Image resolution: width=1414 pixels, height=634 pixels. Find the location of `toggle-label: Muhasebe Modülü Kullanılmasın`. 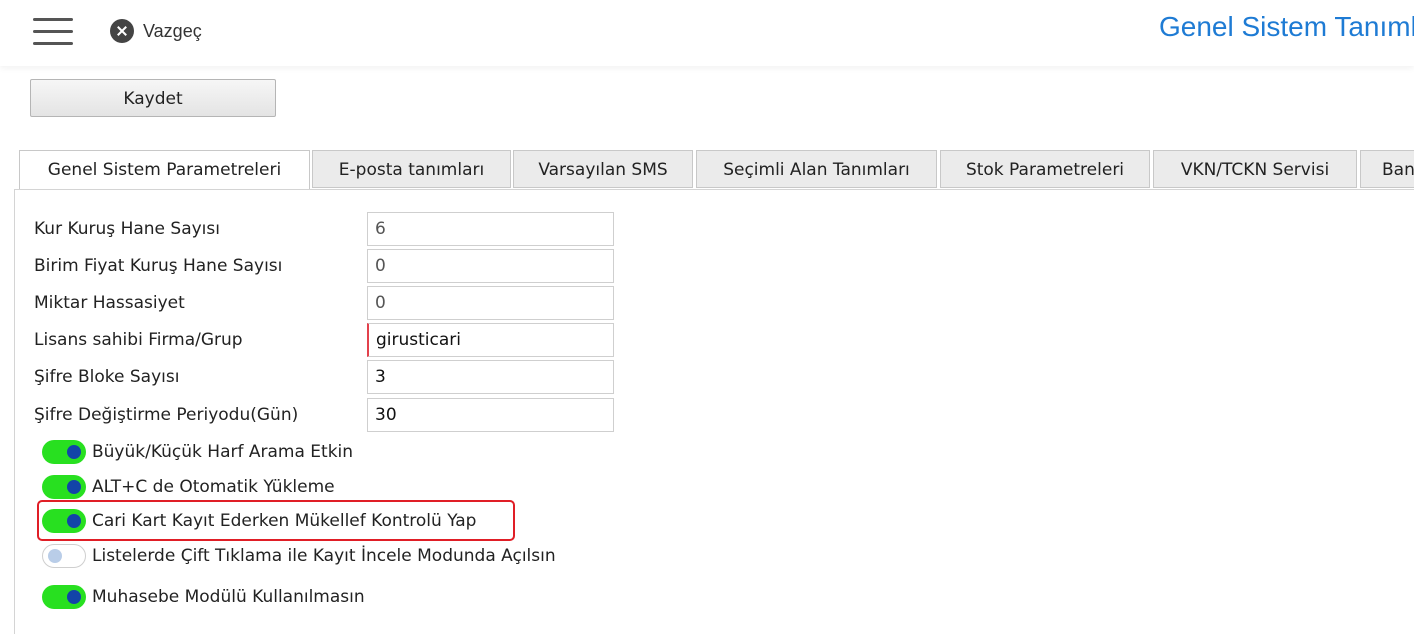

toggle-label: Muhasebe Modülü Kullanılmasın is located at coordinates (228, 597).